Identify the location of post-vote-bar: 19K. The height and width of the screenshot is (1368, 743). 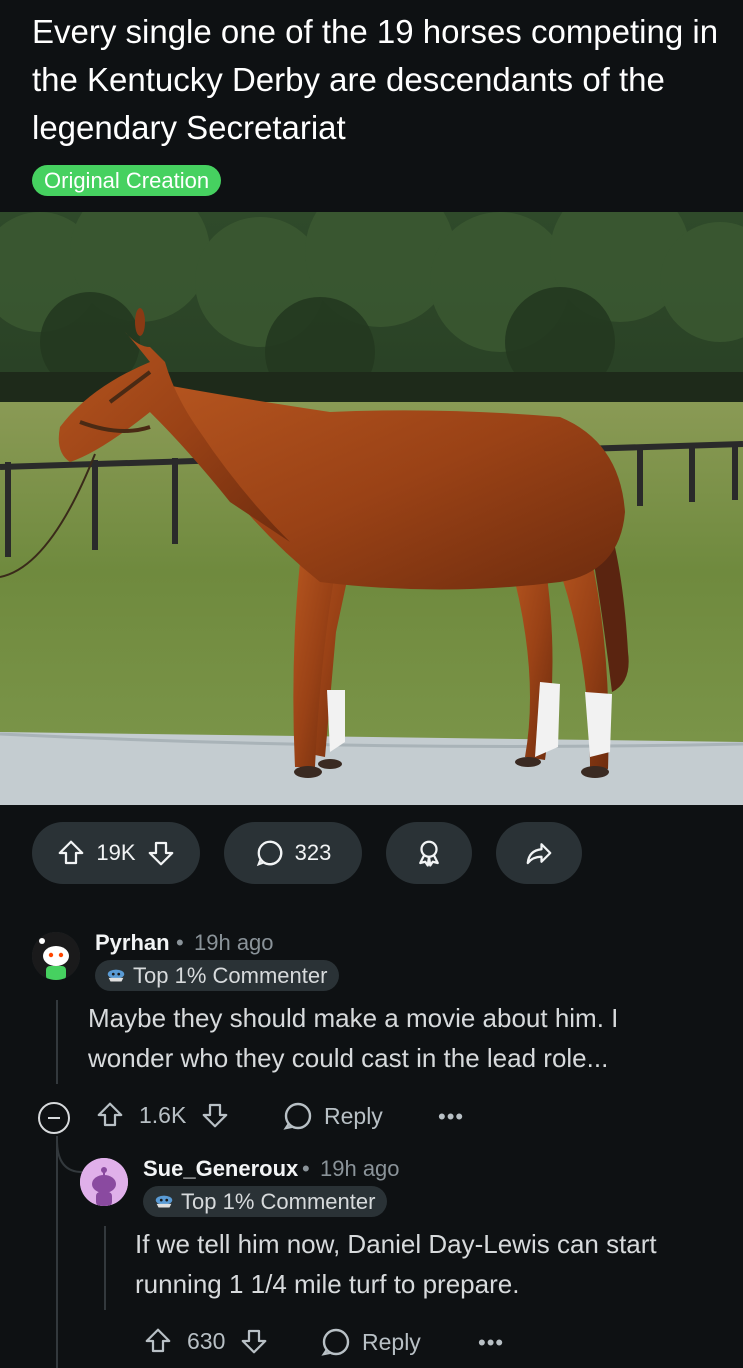
(116, 853).